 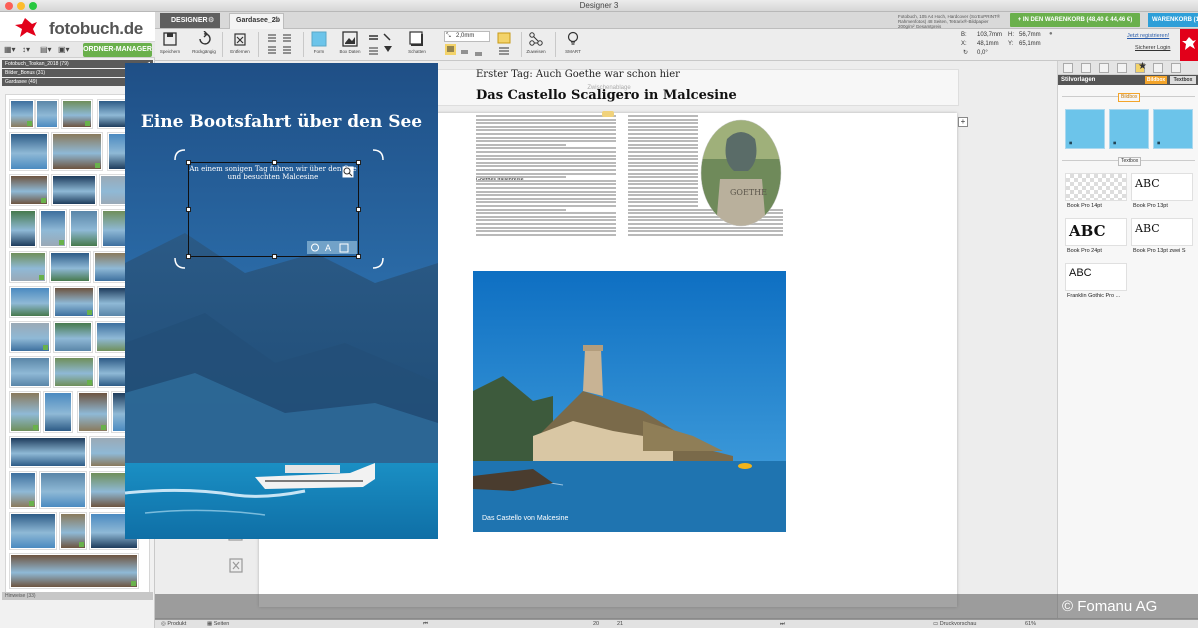 I want to click on page-to: 21, so click(x=620, y=624).